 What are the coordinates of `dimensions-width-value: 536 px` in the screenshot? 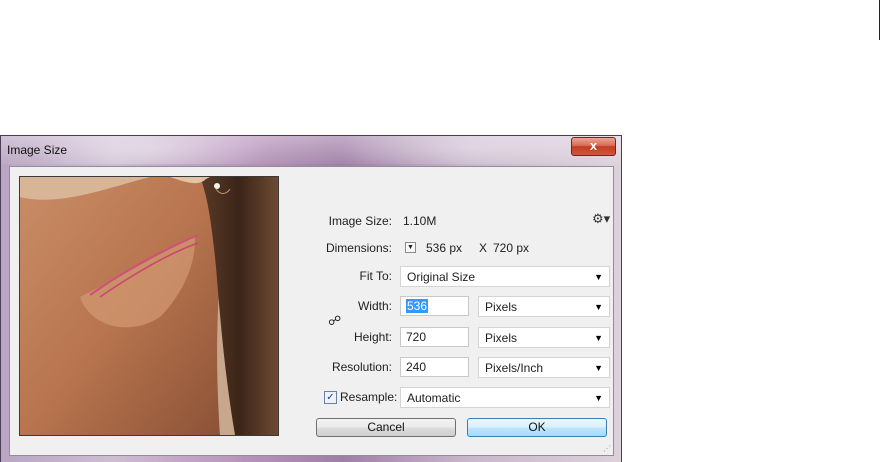 It's located at (444, 248).